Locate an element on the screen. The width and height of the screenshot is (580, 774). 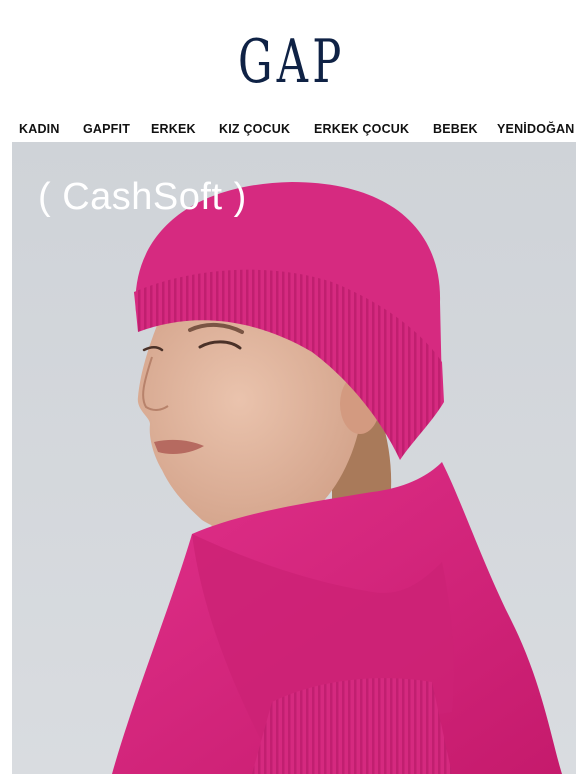
nav-item-erkek: ERKEK is located at coordinates (173, 129).